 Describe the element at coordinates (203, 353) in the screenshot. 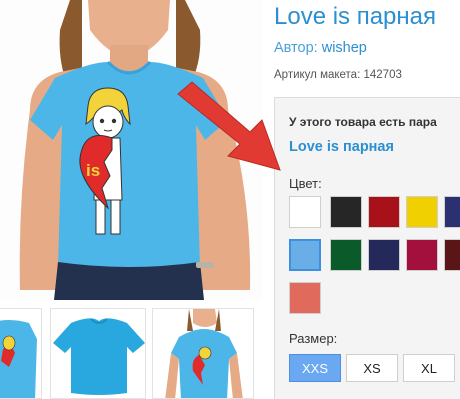

I see `thumbnail-model` at that location.